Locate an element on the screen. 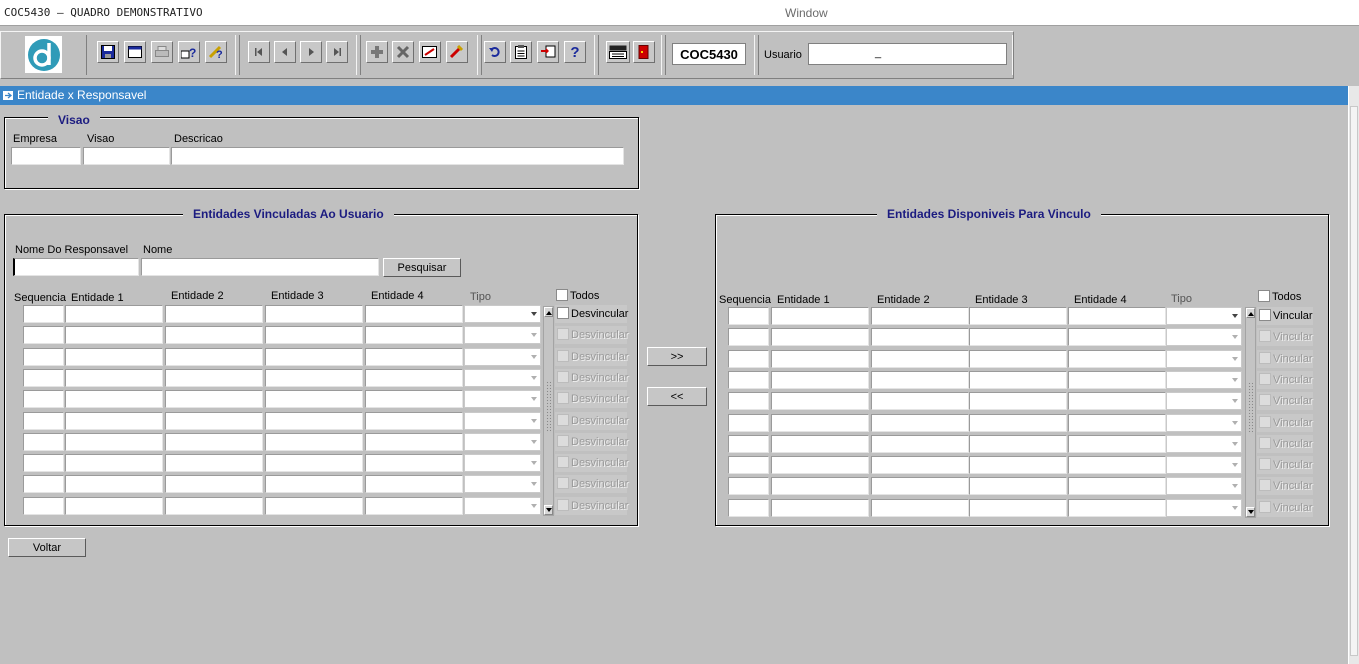 This screenshot has width=1359, height=664. empresa-field is located at coordinates (46, 156).